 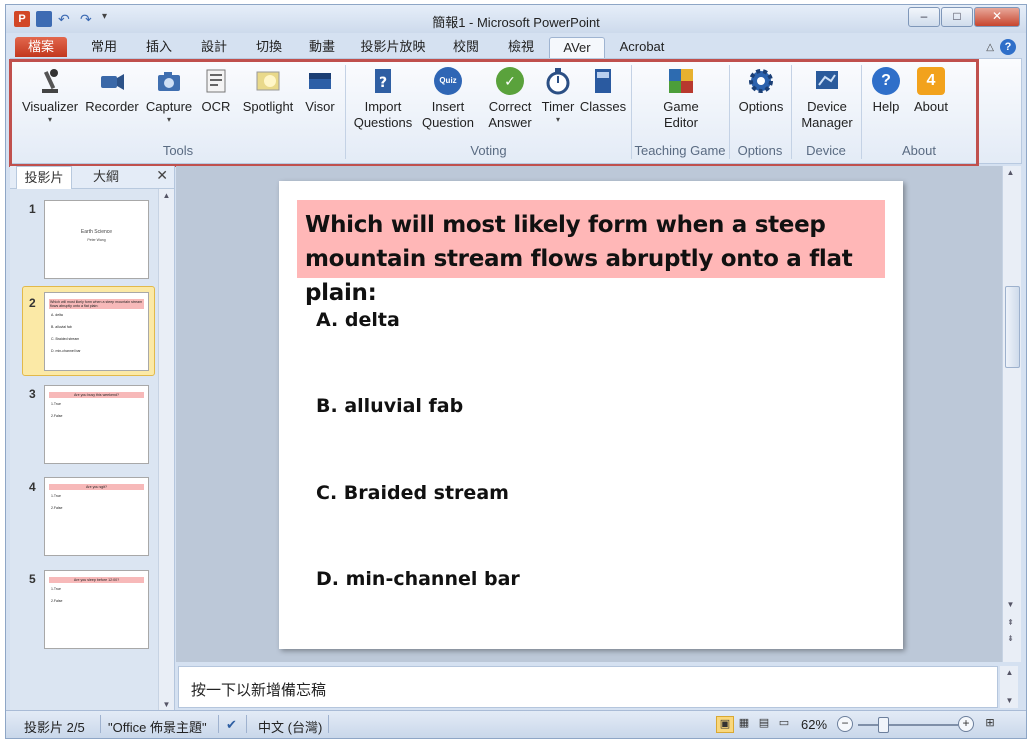 What do you see at coordinates (1011, 414) in the screenshot?
I see `slide-scrollbar: ▲ ▼ ⇞ ⇟` at bounding box center [1011, 414].